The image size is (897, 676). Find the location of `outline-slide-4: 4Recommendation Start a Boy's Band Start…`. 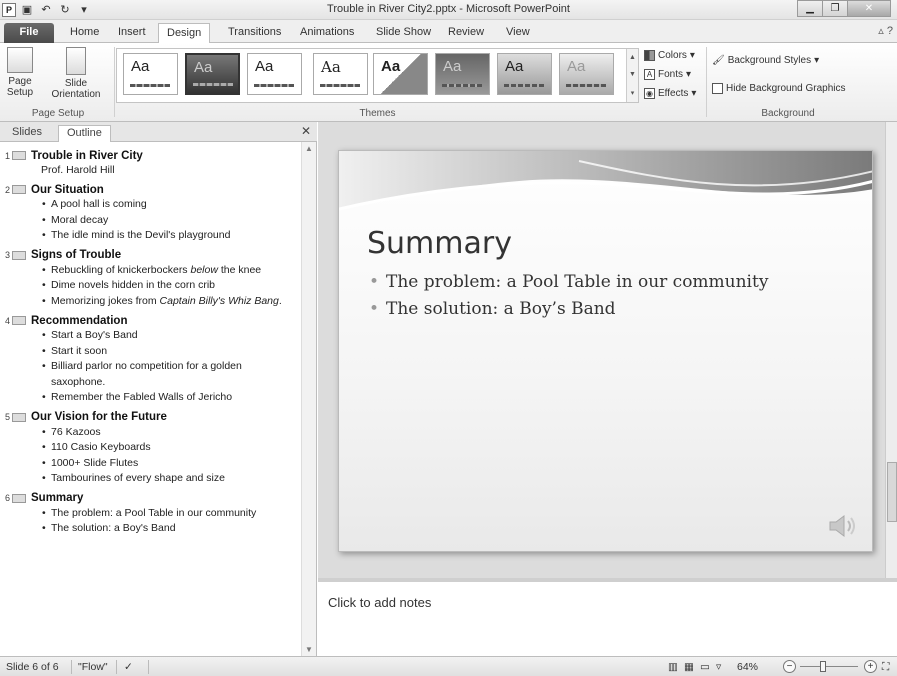

outline-slide-4: 4Recommendation Start a Boy's Band Start… is located at coordinates (151, 359).